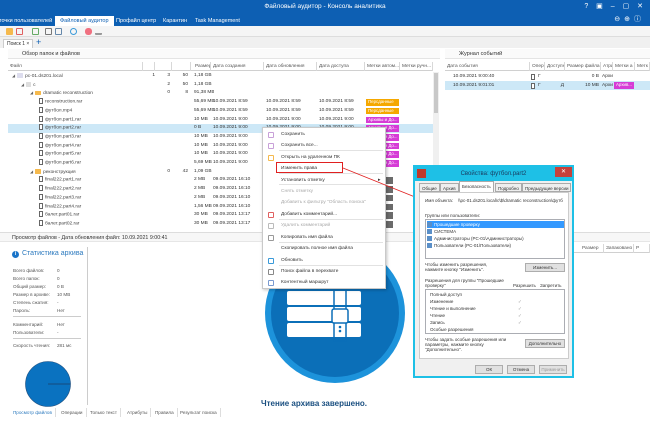  What do you see at coordinates (90, 154) in the screenshot?
I see `file-name-cell: футбол.part5.rar` at bounding box center [90, 154].